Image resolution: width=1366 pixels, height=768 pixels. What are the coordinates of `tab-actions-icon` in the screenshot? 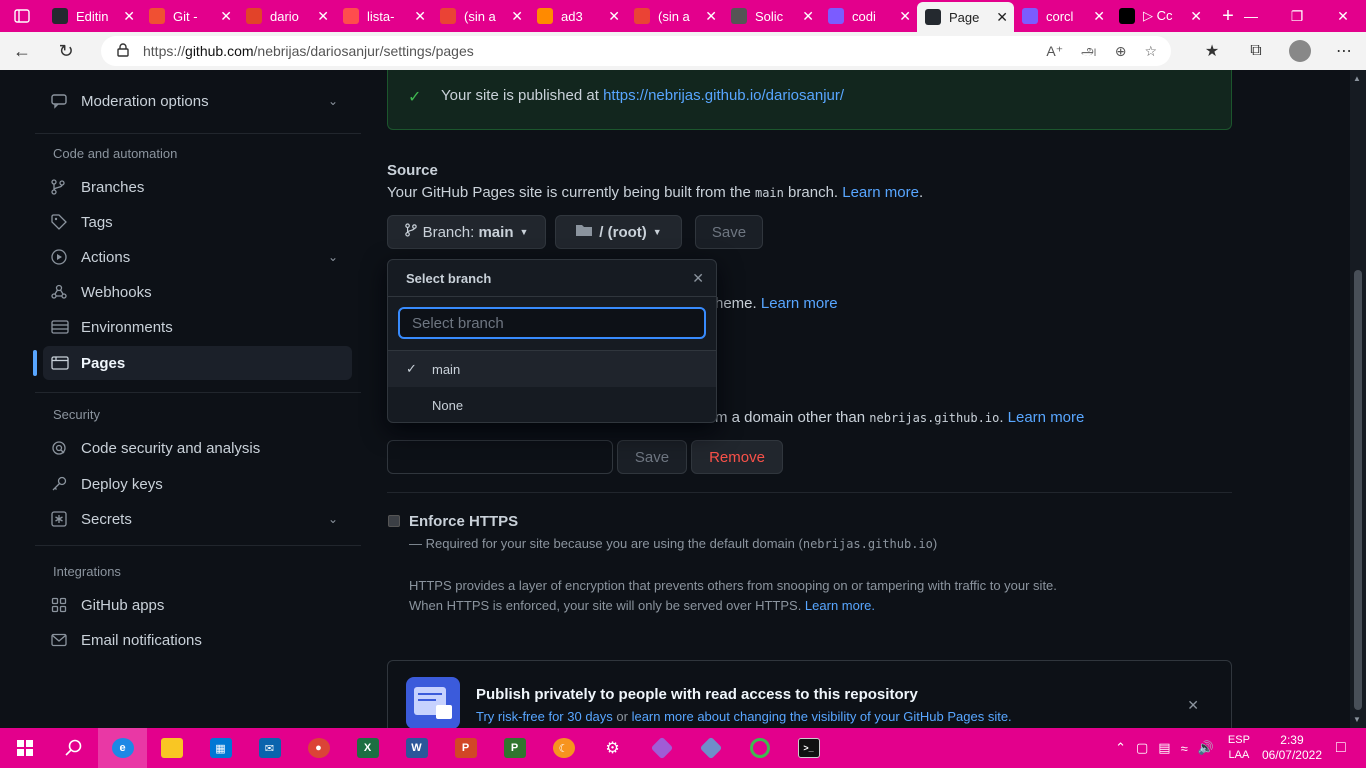 It's located at (22, 16).